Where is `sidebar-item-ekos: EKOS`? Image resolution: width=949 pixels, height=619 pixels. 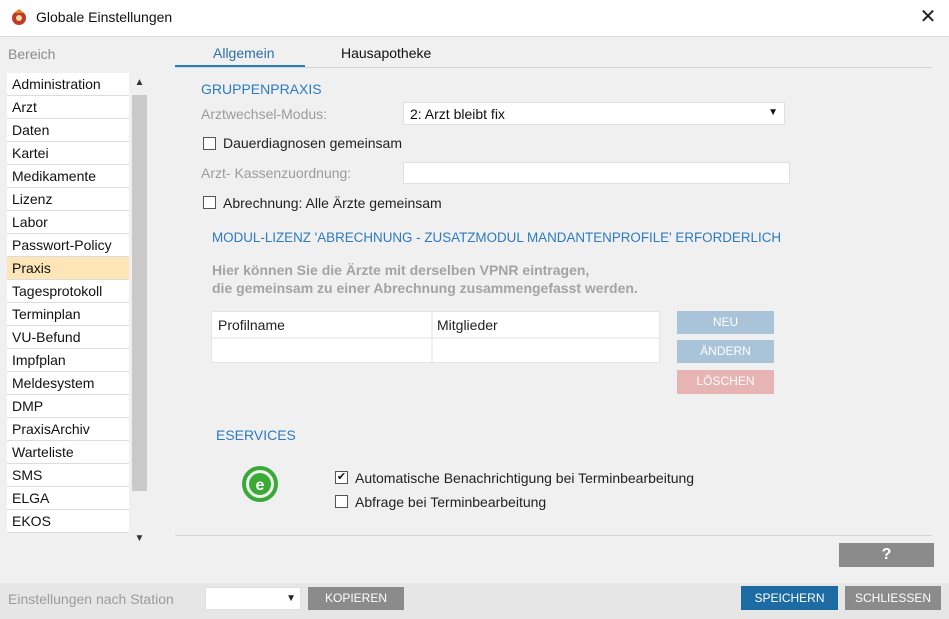
sidebar-item-ekos: EKOS is located at coordinates (68, 521).